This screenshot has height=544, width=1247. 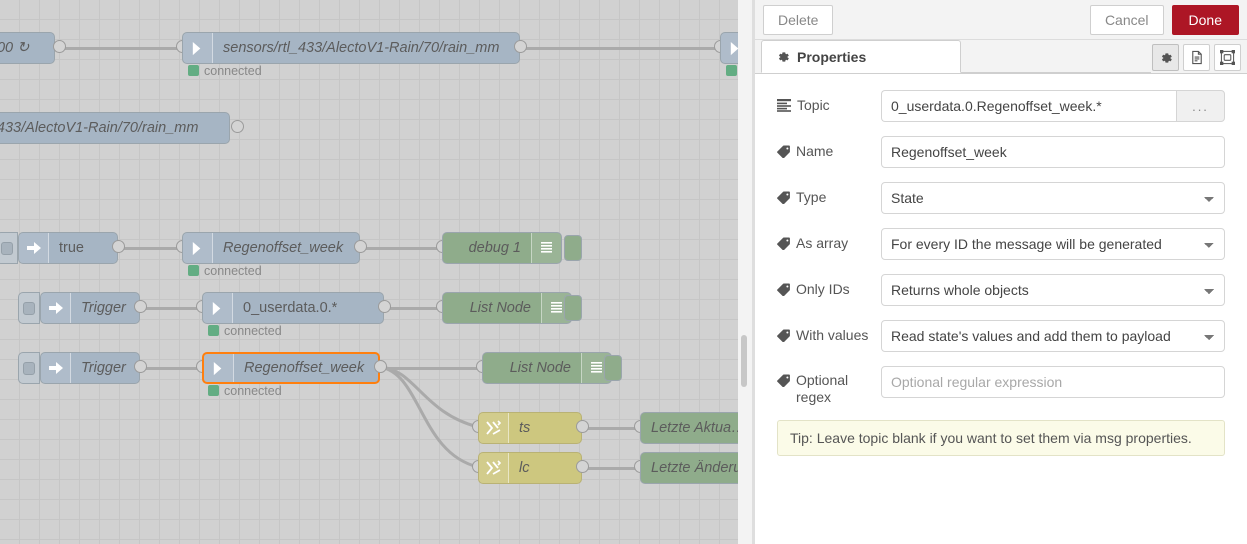 I want to click on properties-gear-icon-button, so click(x=1165, y=57).